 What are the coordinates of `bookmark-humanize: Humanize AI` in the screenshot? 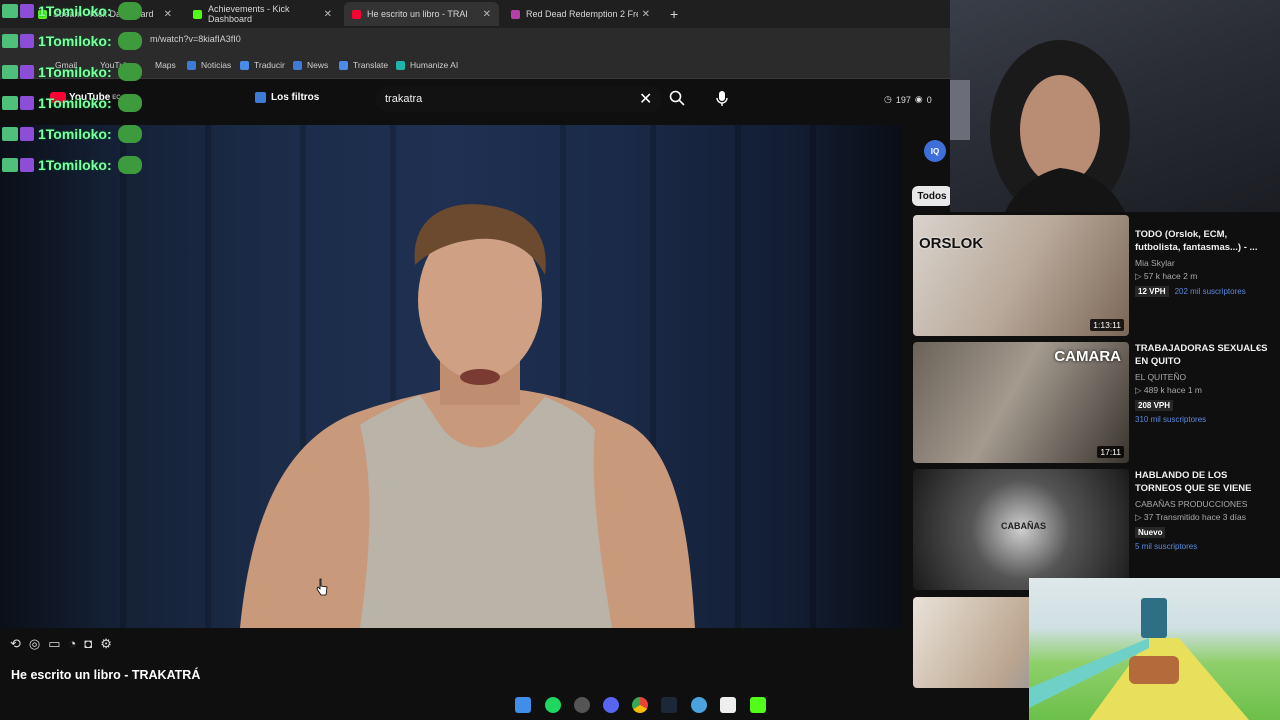 It's located at (427, 65).